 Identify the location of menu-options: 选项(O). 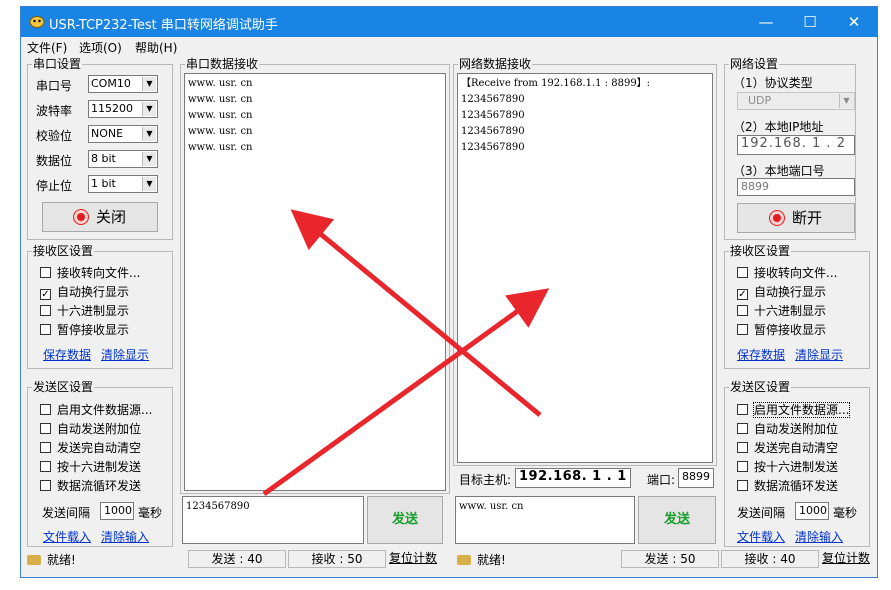
(100, 47).